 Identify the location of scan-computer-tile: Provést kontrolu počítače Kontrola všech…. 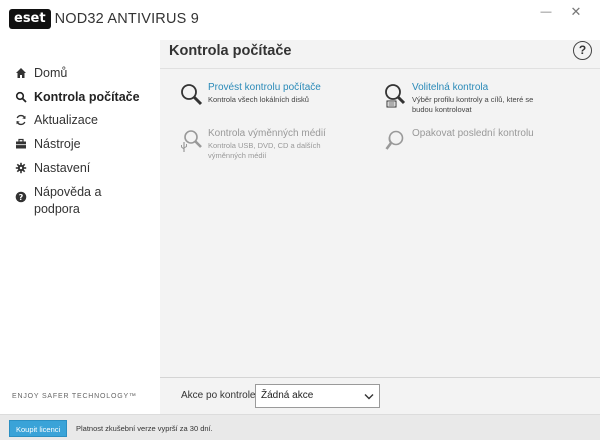
(264, 95).